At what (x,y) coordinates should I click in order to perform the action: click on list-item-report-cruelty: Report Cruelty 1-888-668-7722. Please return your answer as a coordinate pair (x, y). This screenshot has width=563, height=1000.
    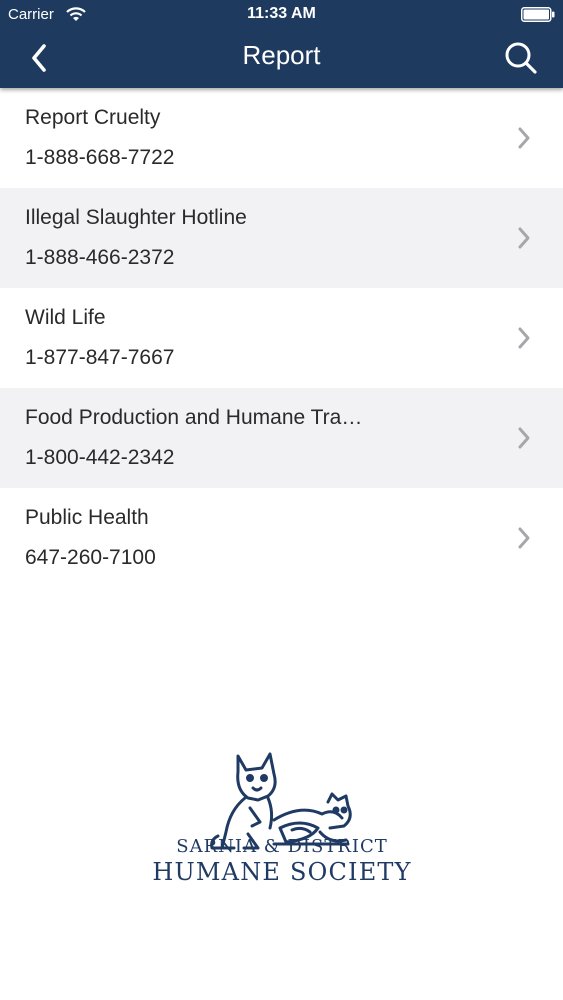
    Looking at the image, I should click on (281, 138).